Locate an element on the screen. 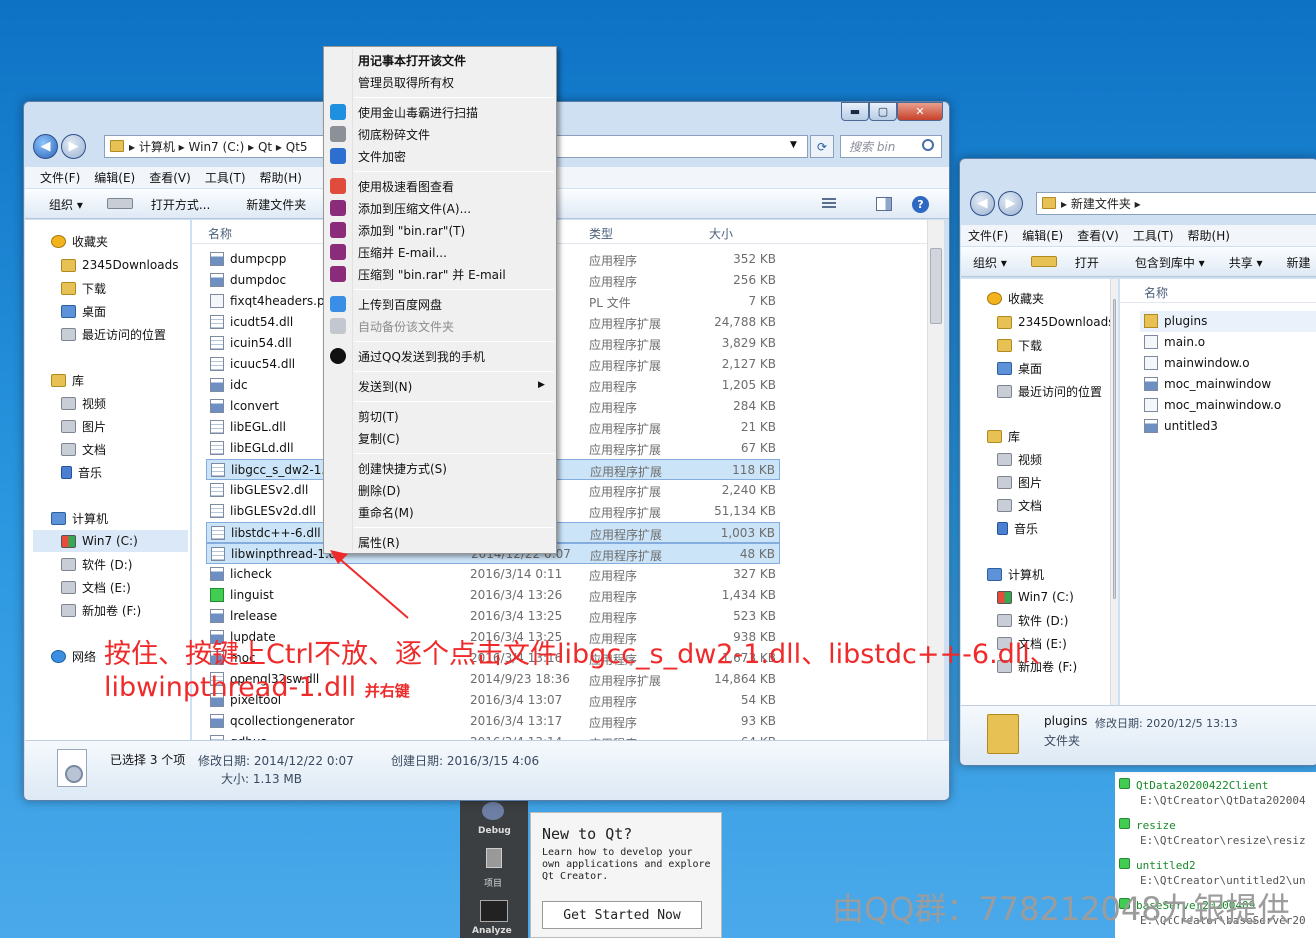  breadcrumb-computer: 计算机 is located at coordinates (157, 146).